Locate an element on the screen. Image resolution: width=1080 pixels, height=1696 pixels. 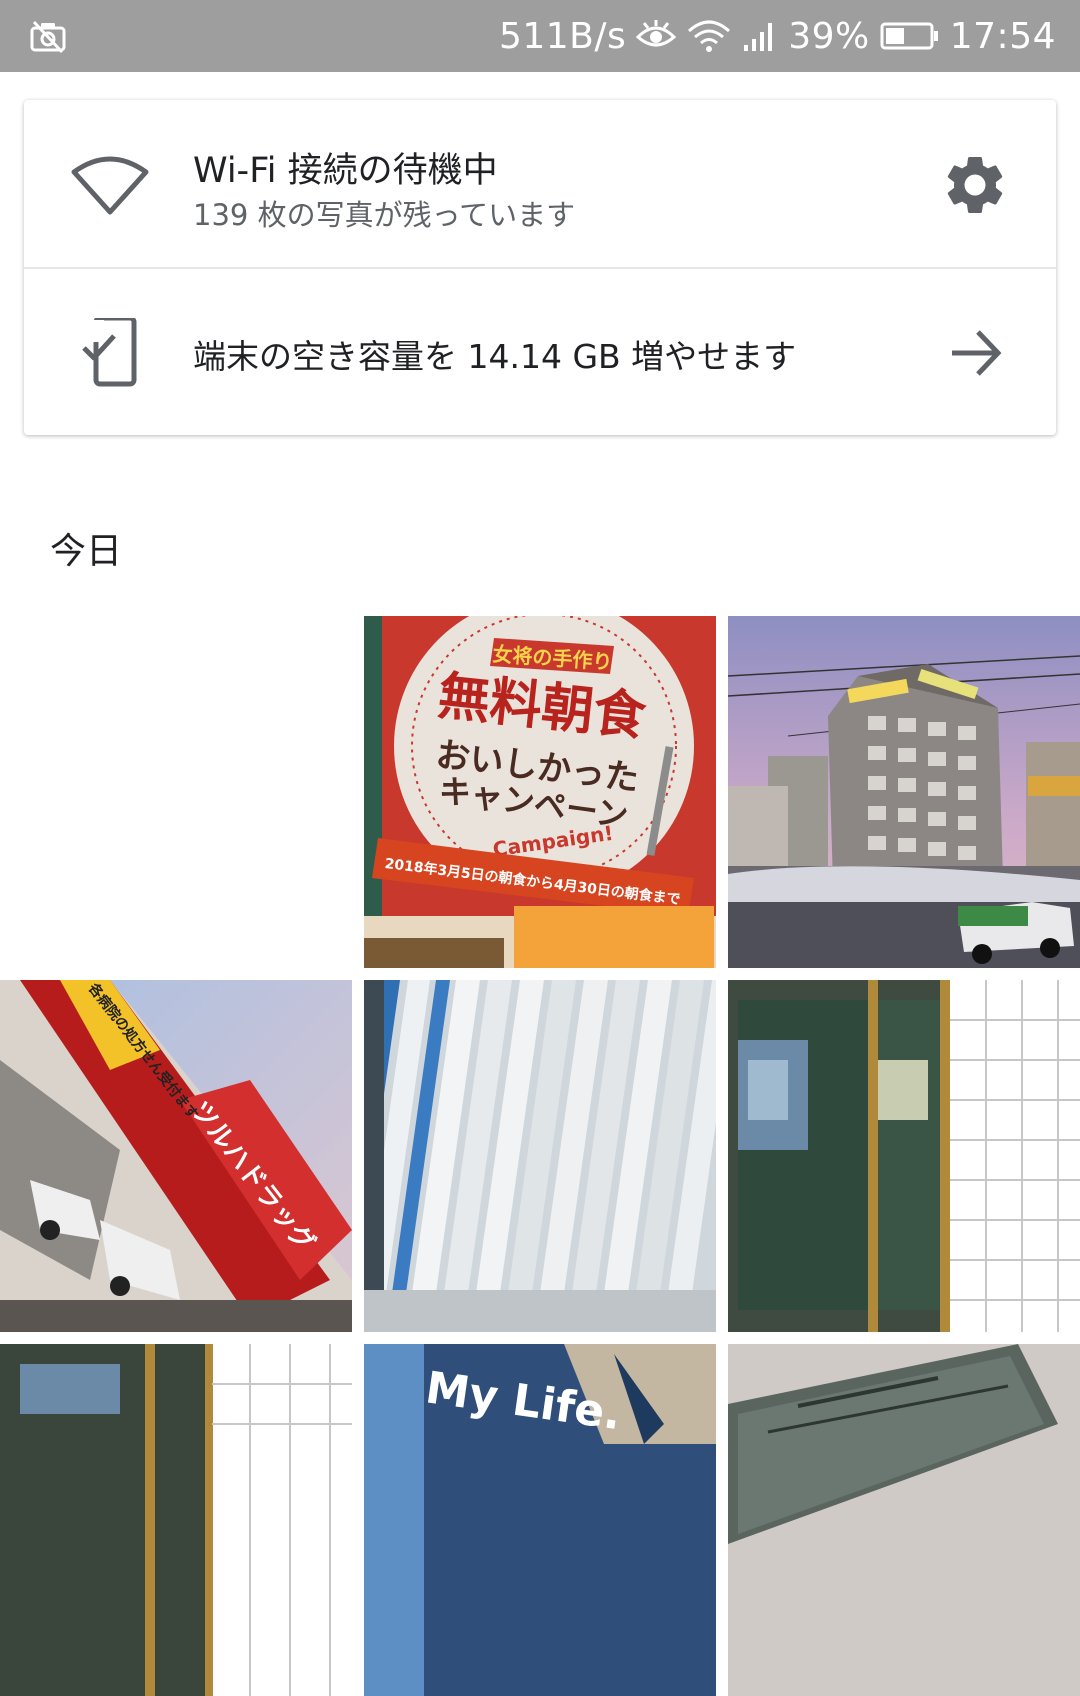
free-up-space-text: 端末の空き容量を 14.14 GB 増やせます is located at coordinates (495, 356).